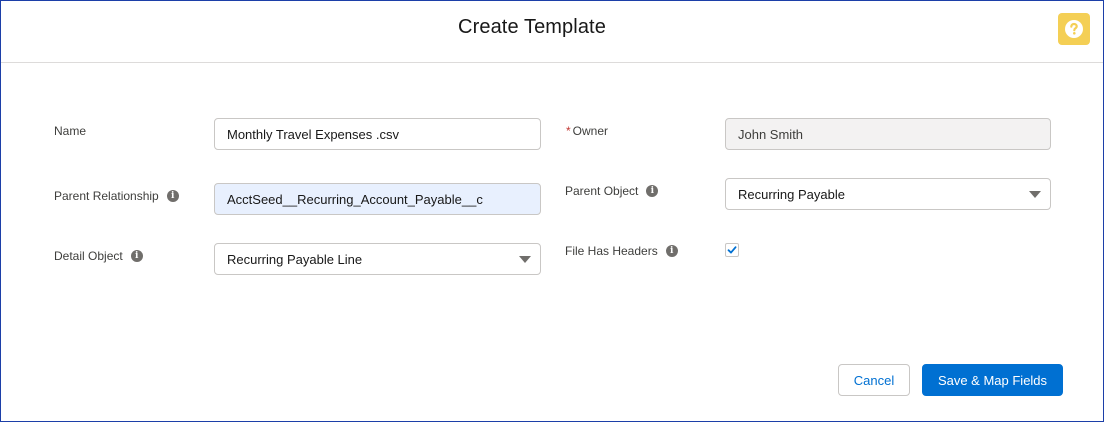 The height and width of the screenshot is (422, 1104). I want to click on required-marker: *, so click(568, 131).